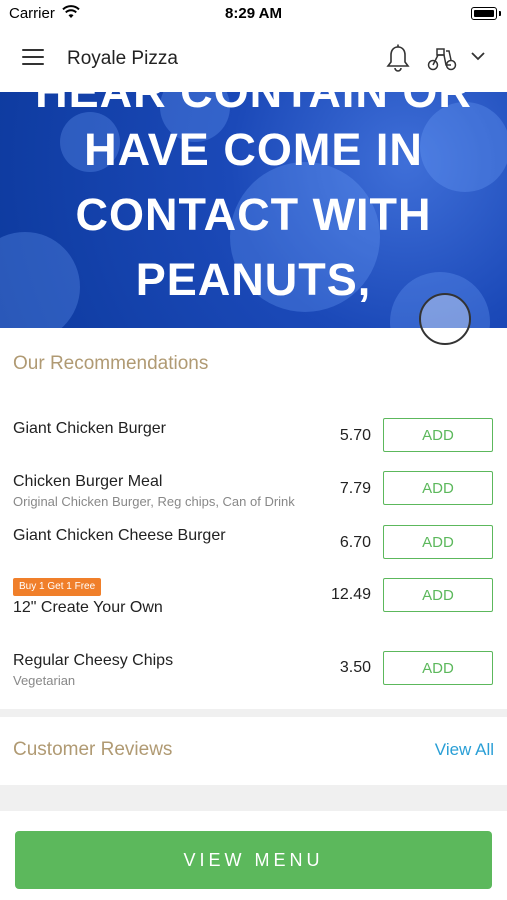  Describe the element at coordinates (57, 587) in the screenshot. I see `promo-badge: Buy 1 Get 1 Free` at that location.